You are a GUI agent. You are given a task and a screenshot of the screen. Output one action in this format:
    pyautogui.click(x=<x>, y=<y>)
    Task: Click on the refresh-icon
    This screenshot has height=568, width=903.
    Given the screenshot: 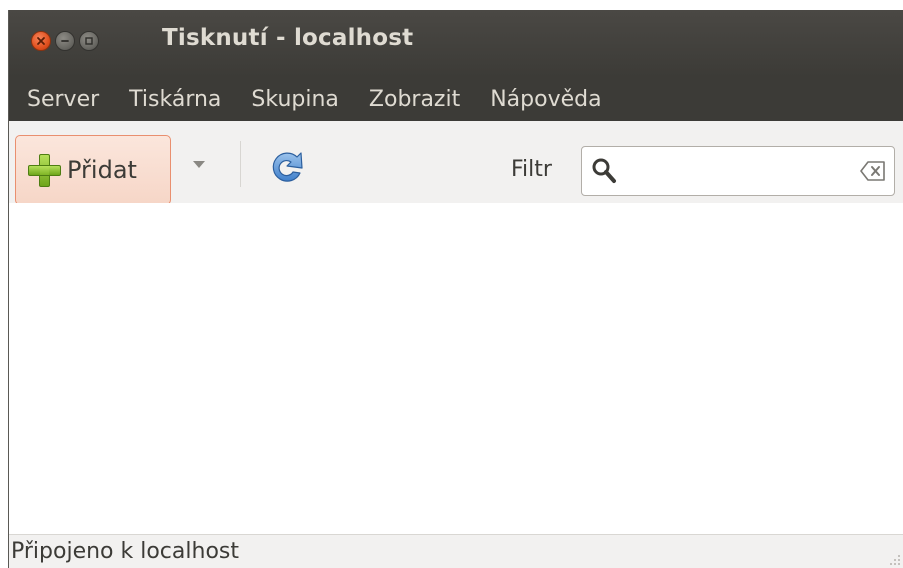 What is the action you would take?
    pyautogui.click(x=288, y=167)
    